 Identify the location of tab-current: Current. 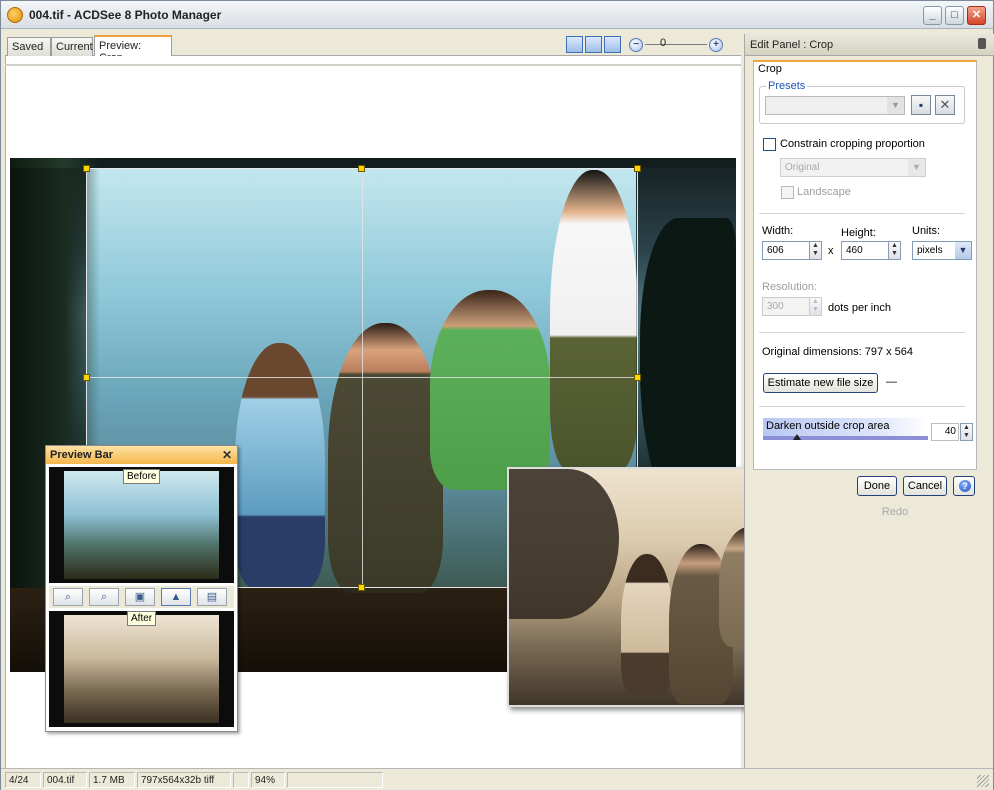
(72, 46).